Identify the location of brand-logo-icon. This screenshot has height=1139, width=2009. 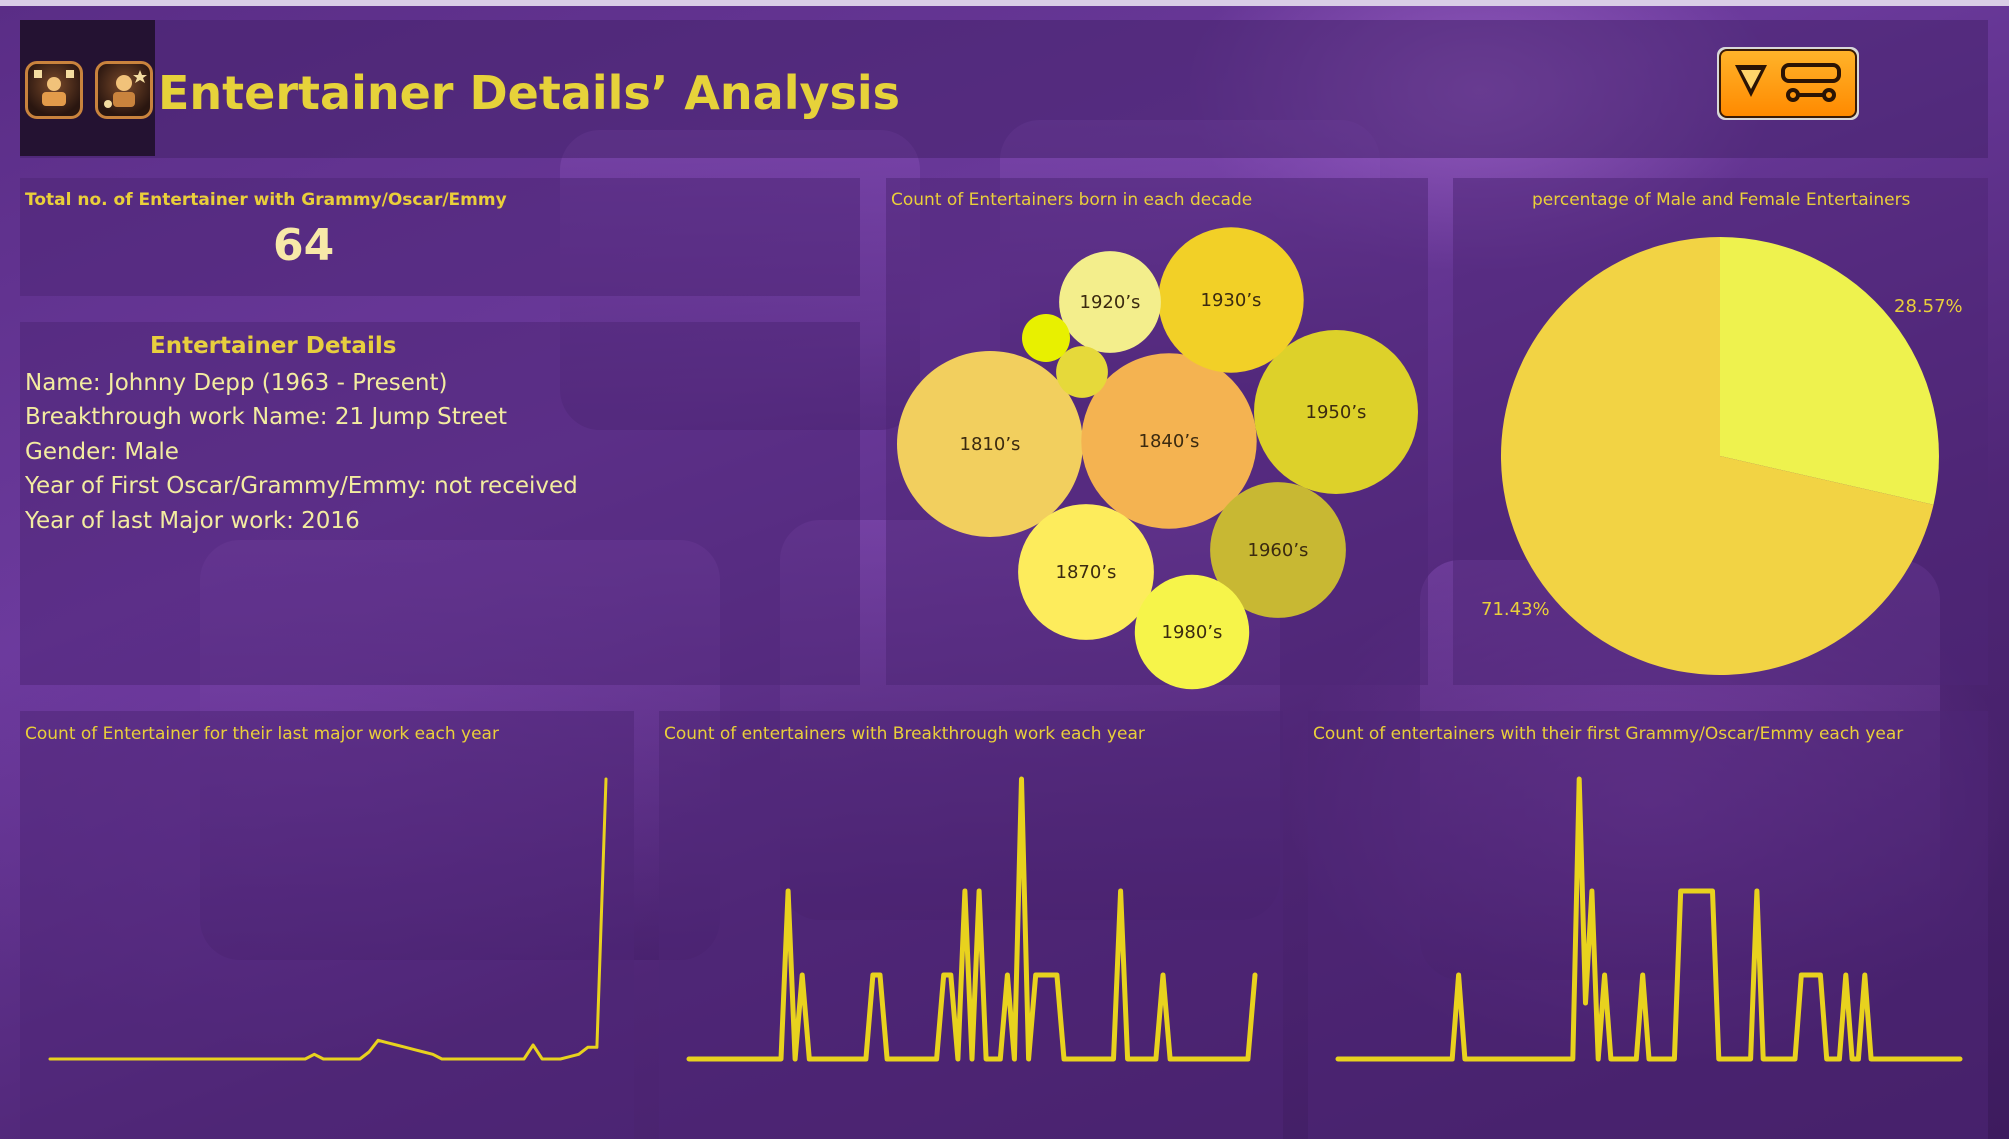
(1788, 83).